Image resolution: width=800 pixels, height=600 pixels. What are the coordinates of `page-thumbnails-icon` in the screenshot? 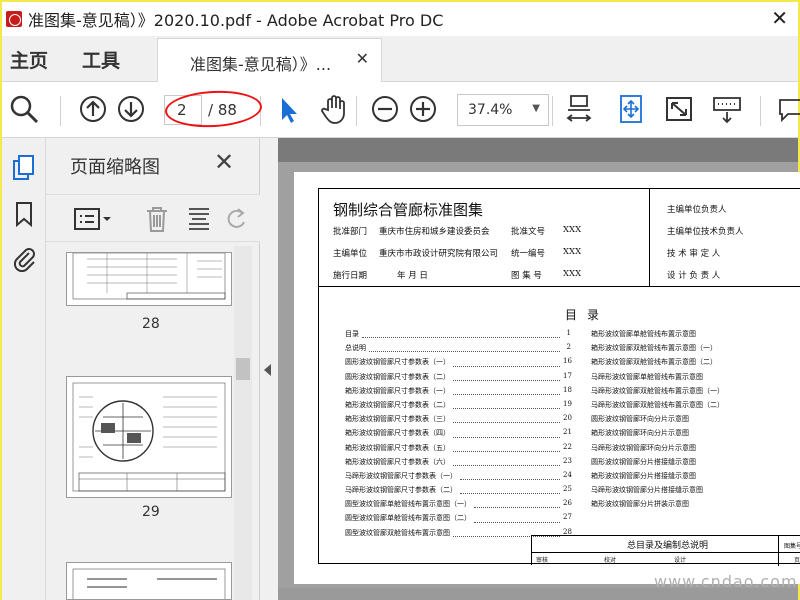 It's located at (24, 168).